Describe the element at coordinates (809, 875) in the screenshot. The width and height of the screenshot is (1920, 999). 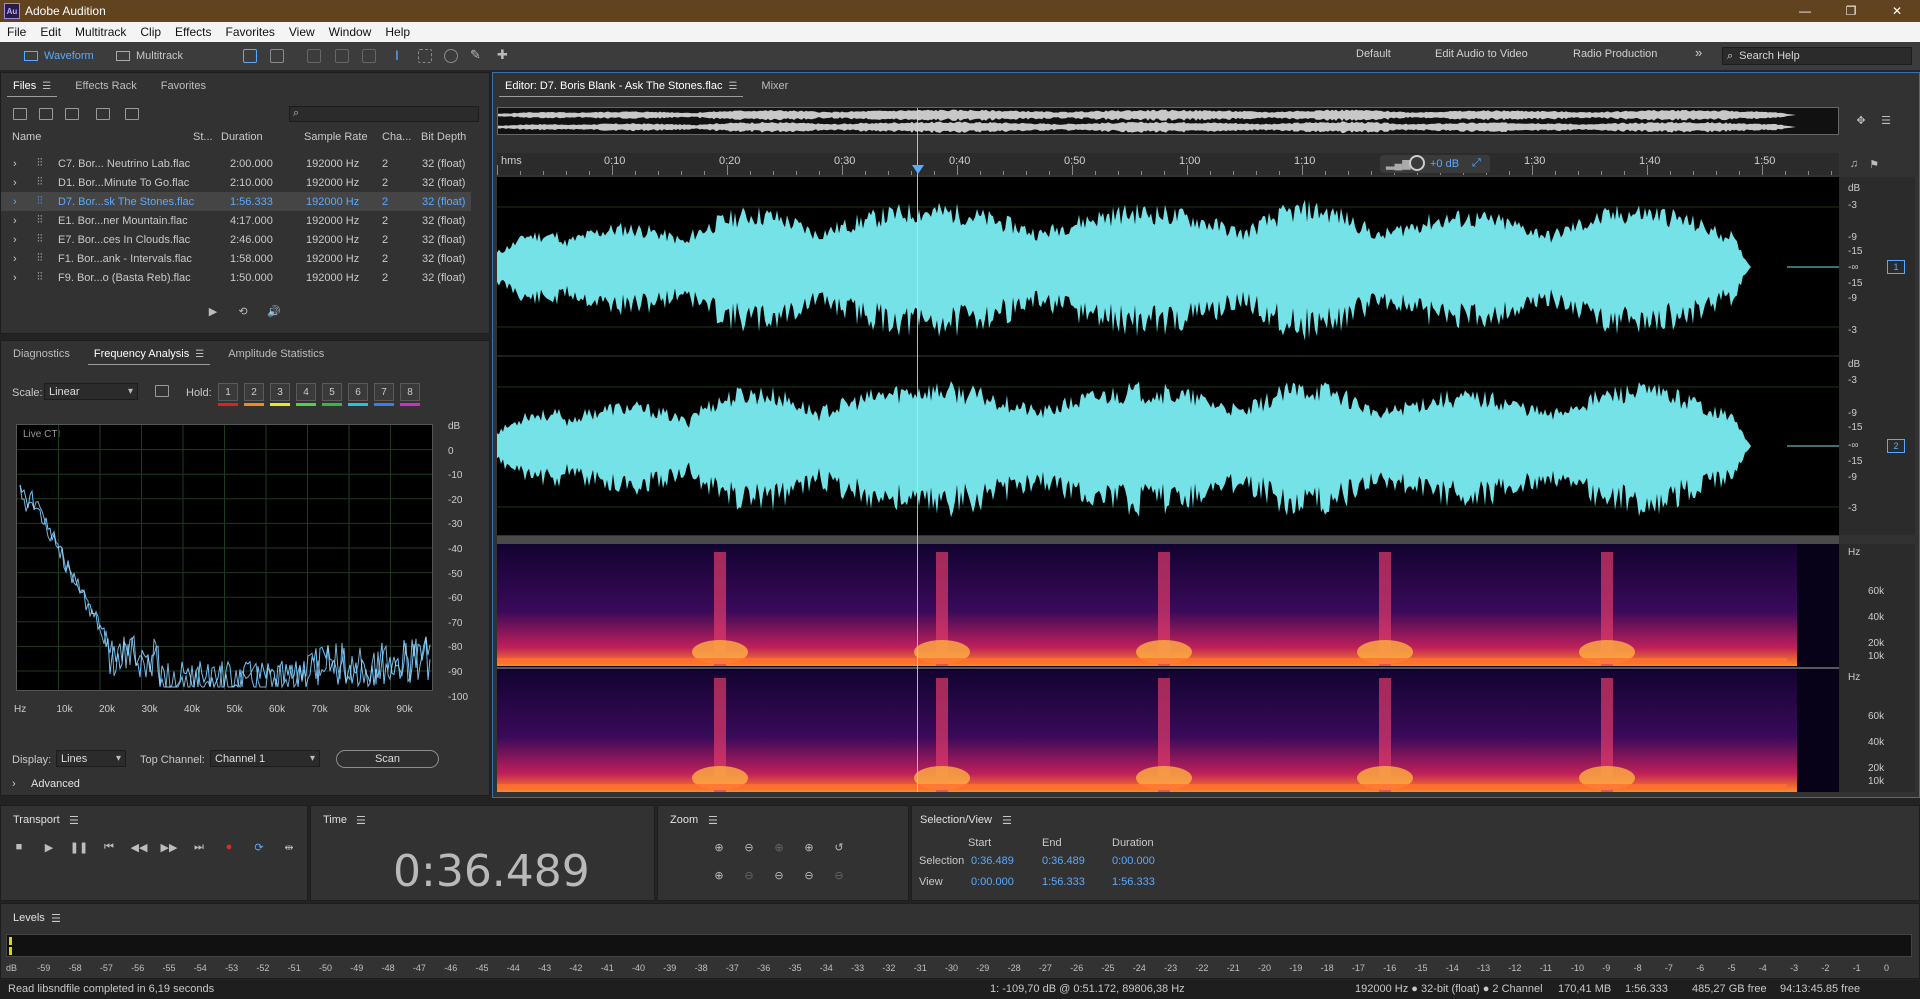
I see `zoom-to-selection-icon: ⊖` at that location.